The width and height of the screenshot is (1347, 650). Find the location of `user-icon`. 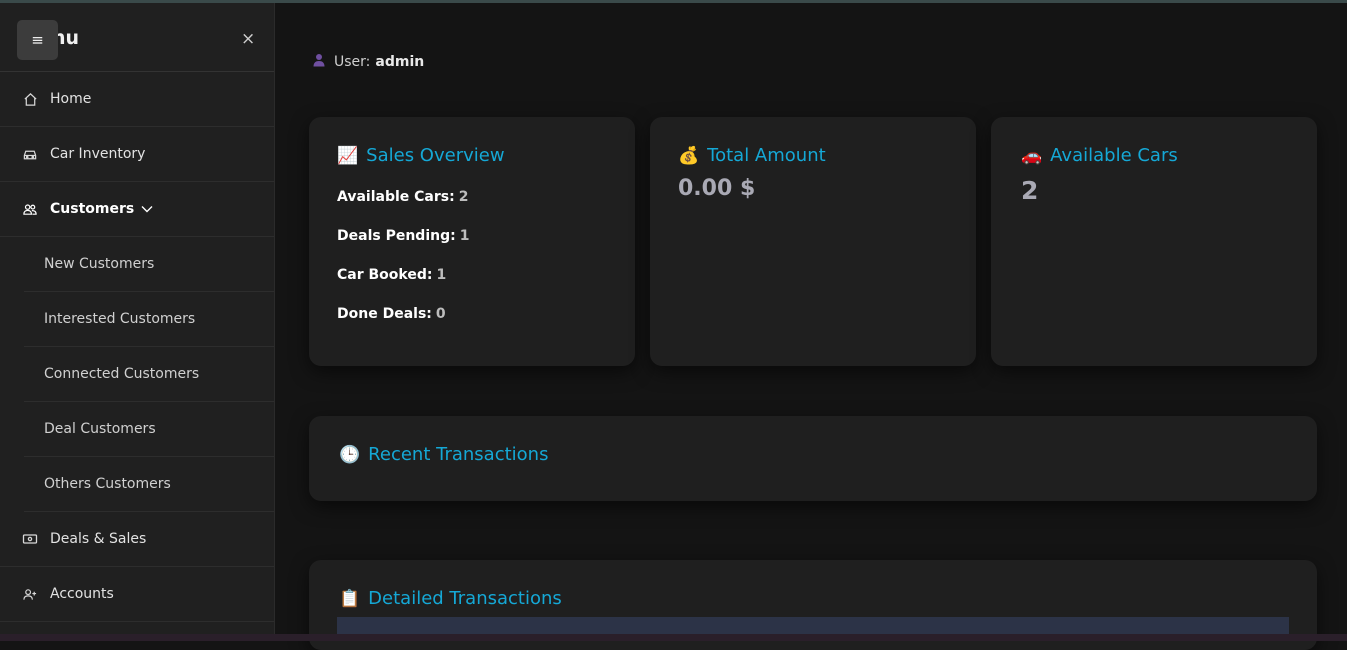

user-icon is located at coordinates (319, 62).